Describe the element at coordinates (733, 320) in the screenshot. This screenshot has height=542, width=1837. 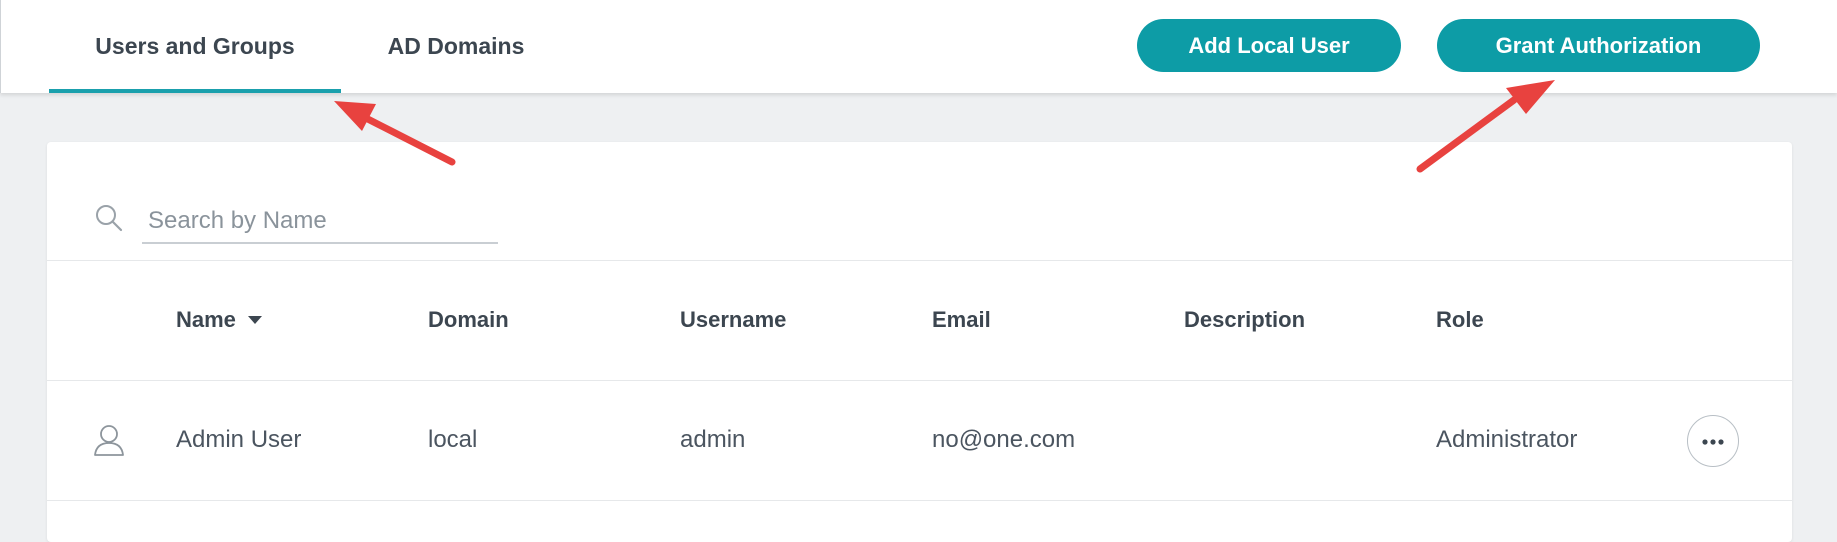
I see `column-header-username: Username` at that location.